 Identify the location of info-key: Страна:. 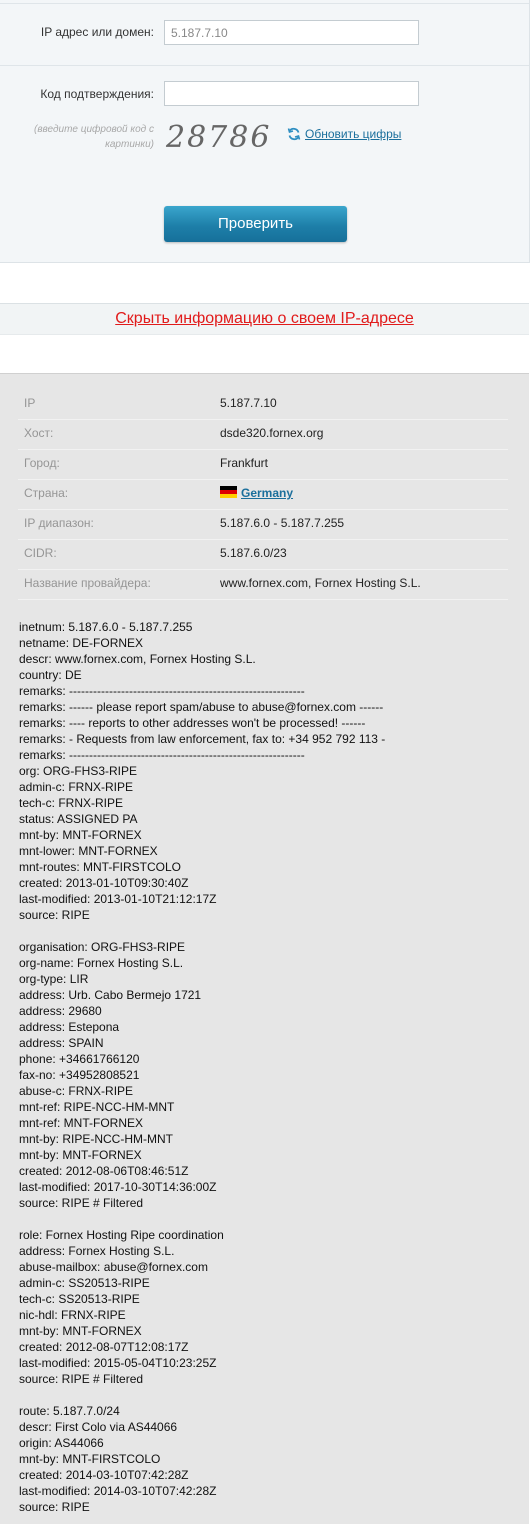
(46, 493).